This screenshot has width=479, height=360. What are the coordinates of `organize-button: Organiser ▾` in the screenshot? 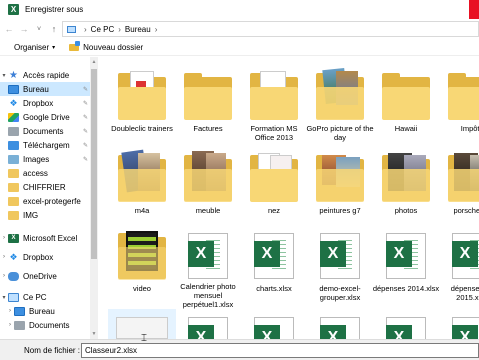 It's located at (34, 47).